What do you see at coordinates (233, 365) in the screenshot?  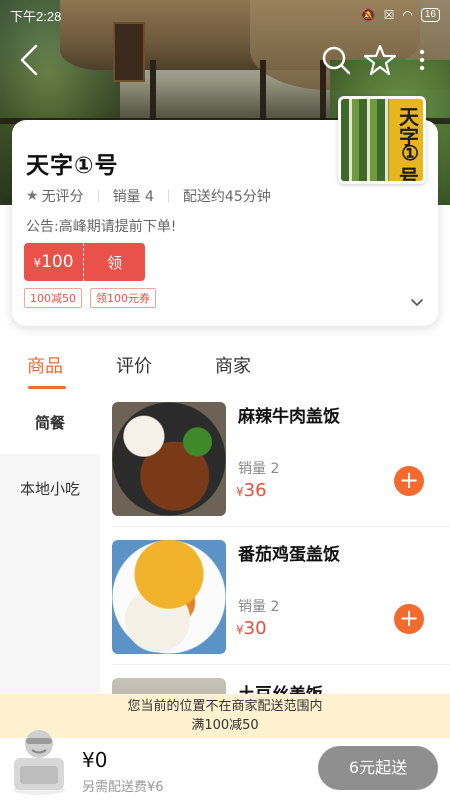 I see `tab-merchant: 商家` at bounding box center [233, 365].